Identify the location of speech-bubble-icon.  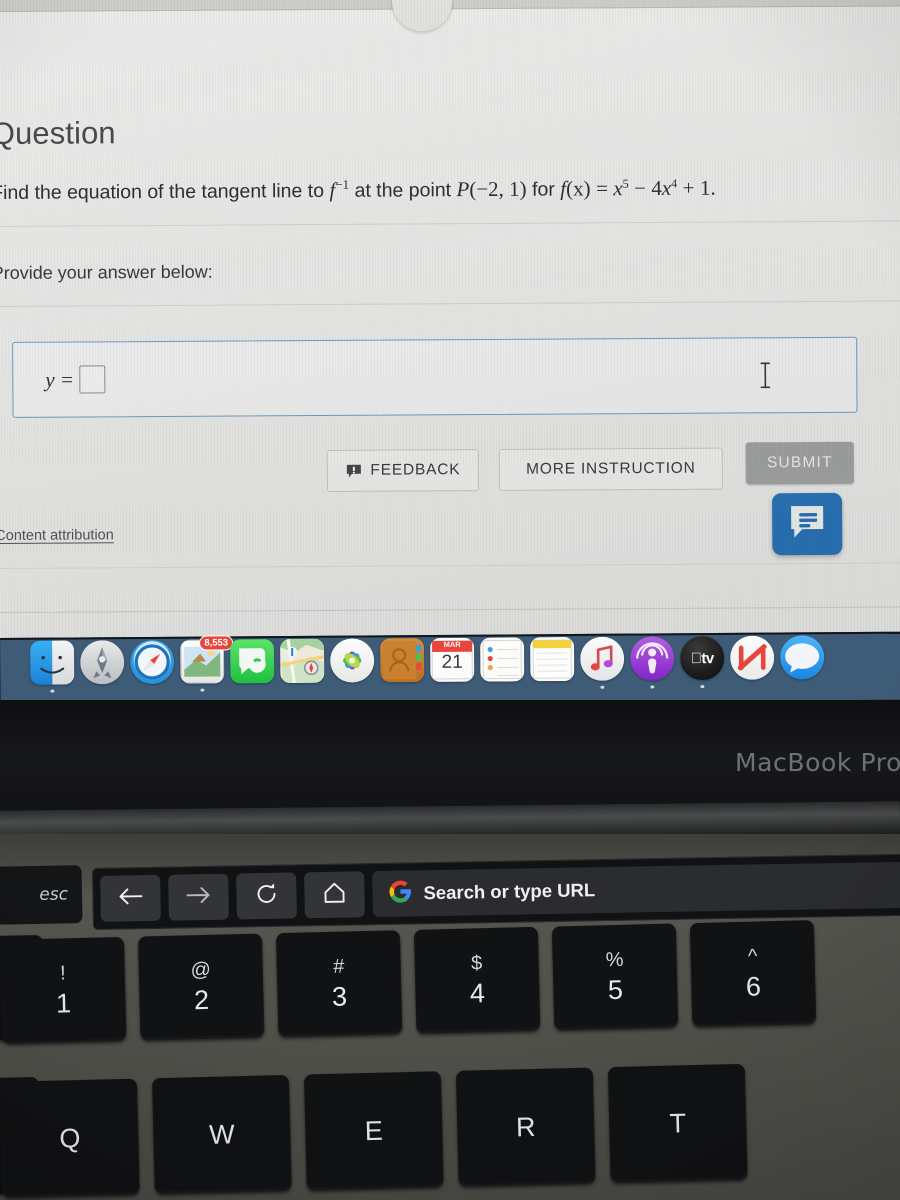
(353, 471).